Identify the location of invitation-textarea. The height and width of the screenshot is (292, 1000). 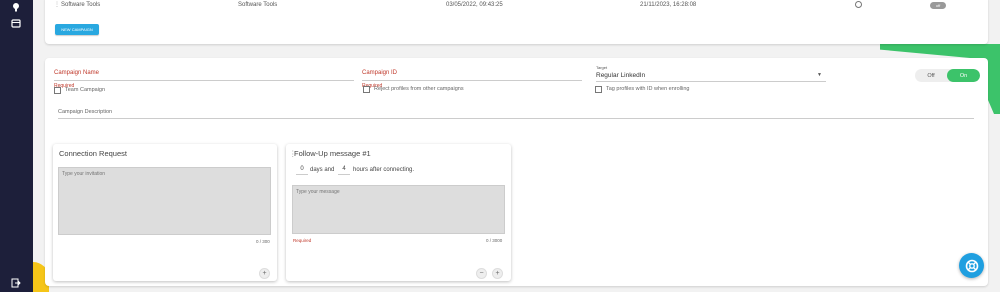
(164, 201).